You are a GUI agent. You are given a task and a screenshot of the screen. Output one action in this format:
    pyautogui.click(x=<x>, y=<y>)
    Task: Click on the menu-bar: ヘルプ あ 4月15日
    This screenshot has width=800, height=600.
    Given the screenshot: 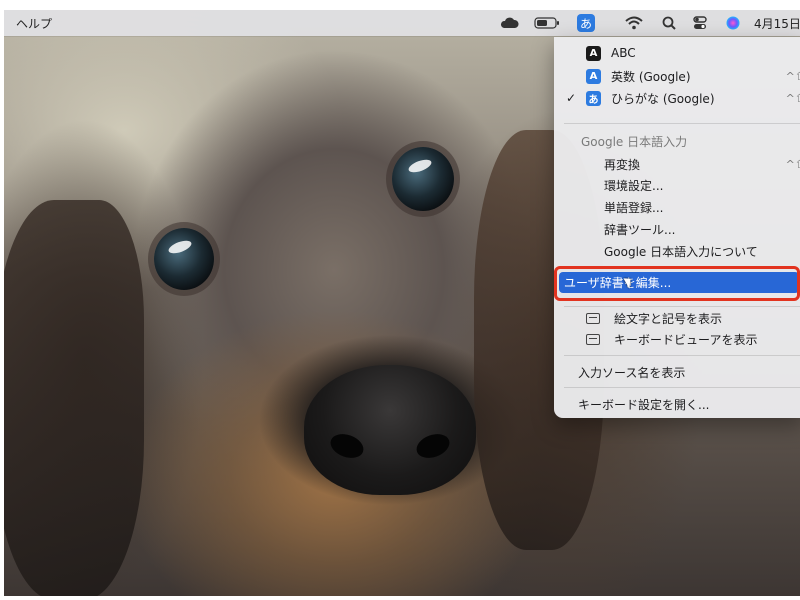 What is the action you would take?
    pyautogui.click(x=402, y=23)
    